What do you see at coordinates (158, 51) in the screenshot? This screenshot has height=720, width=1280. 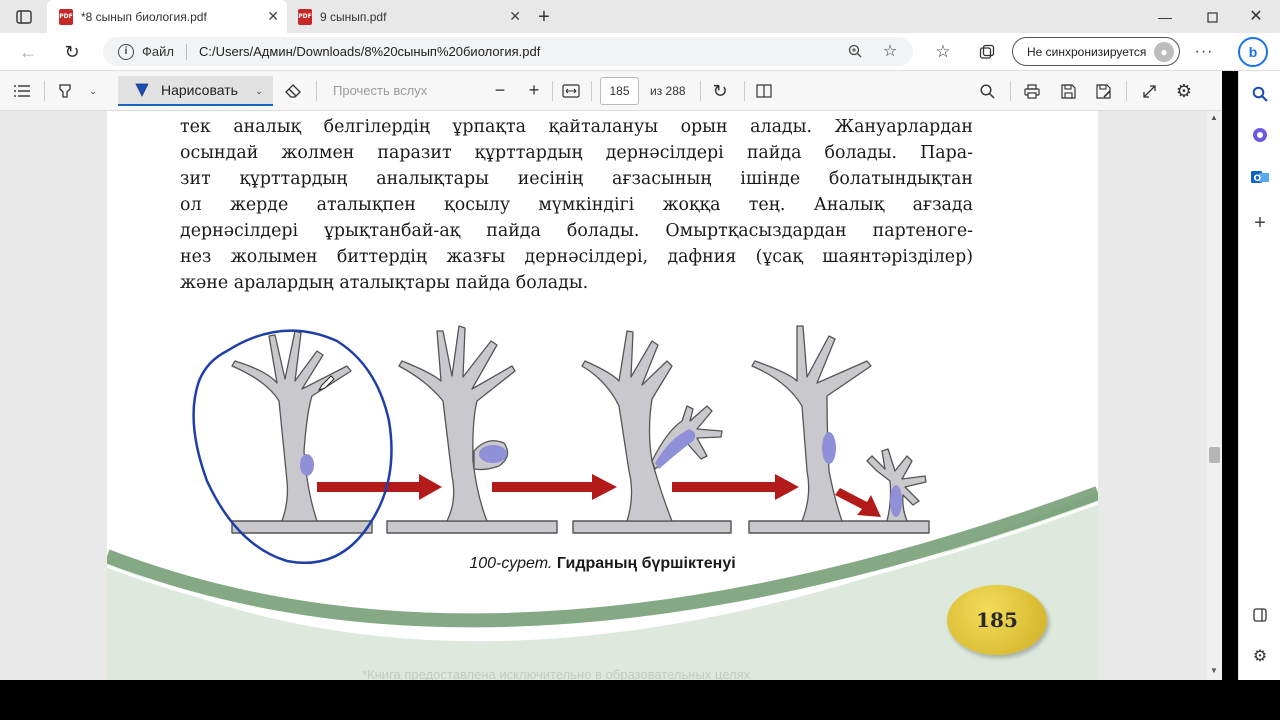 I see `scheme-label: Файл` at bounding box center [158, 51].